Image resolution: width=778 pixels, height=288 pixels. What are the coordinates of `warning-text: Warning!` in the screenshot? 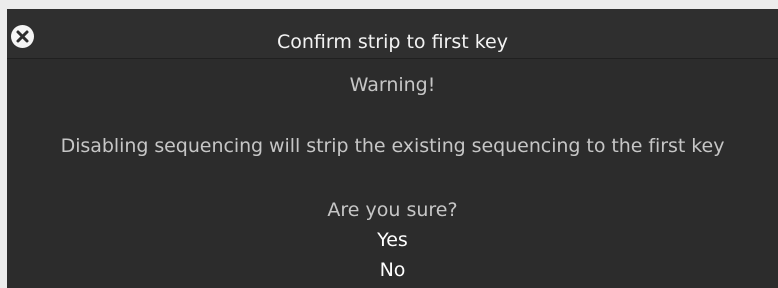 It's located at (392, 85).